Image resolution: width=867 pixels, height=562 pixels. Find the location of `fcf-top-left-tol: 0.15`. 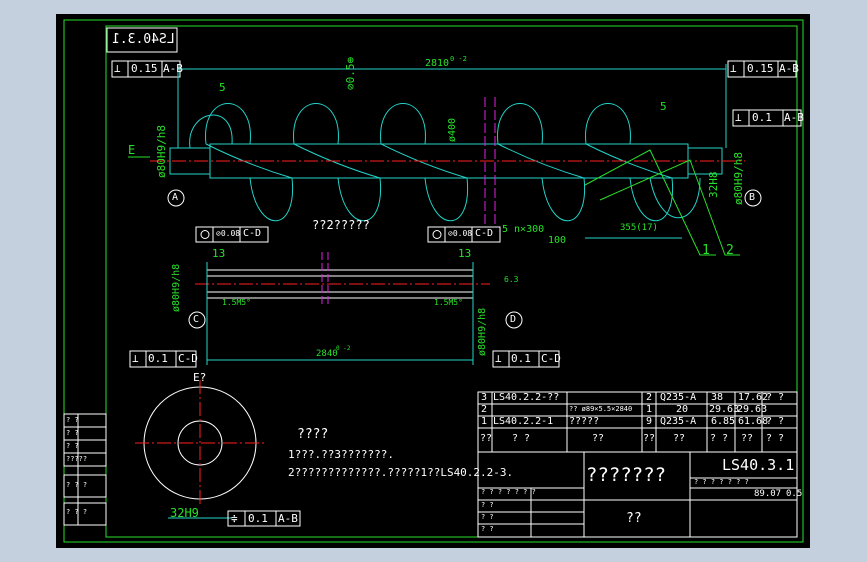

fcf-top-left-tol: 0.15 is located at coordinates (144, 68).